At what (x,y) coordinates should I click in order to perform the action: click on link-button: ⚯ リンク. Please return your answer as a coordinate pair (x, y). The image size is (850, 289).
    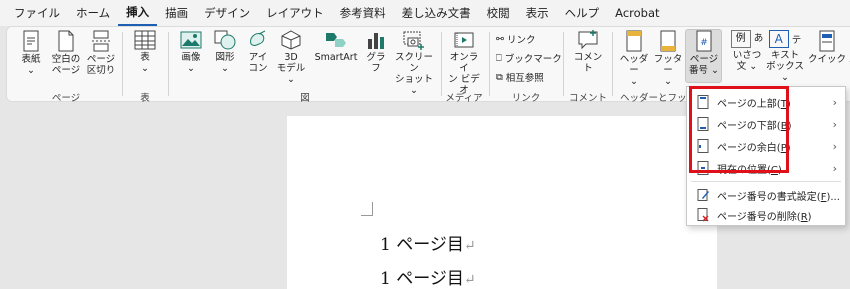
    Looking at the image, I should click on (515, 39).